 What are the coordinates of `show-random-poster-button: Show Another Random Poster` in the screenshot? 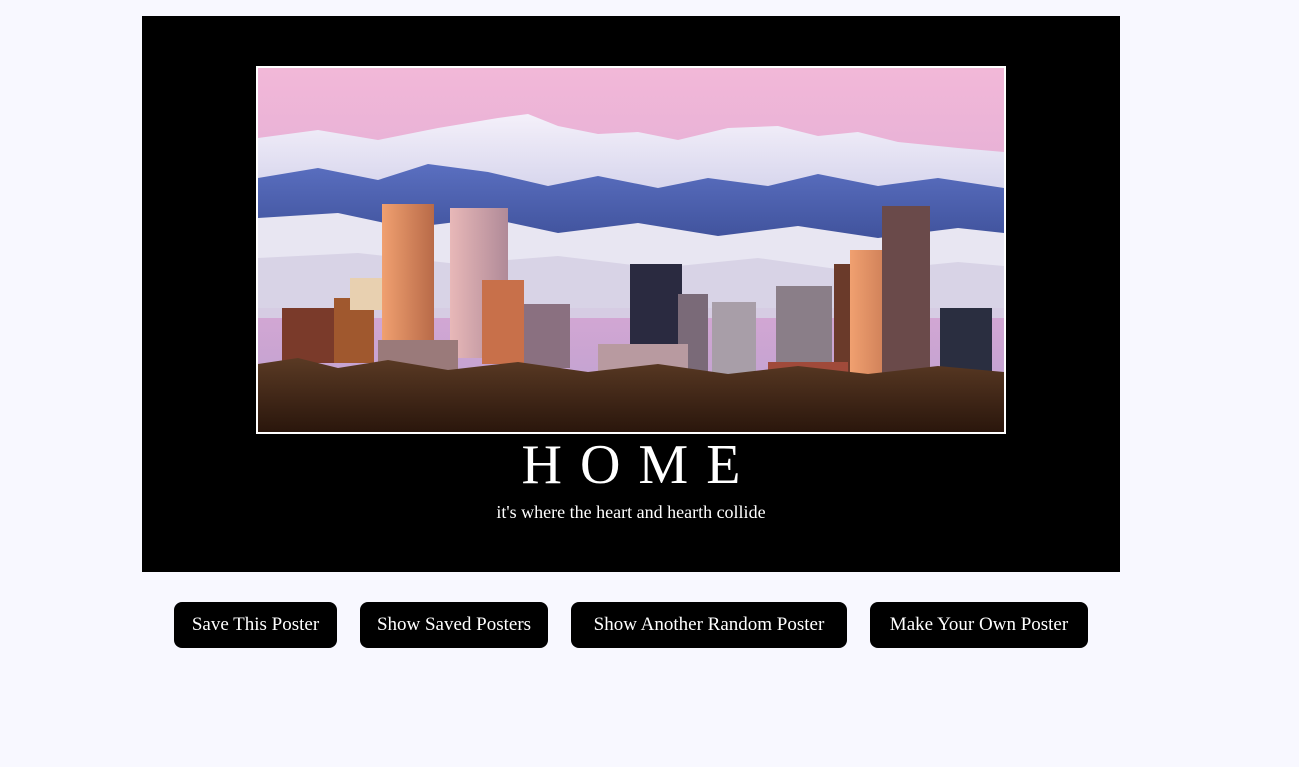 It's located at (709, 625).